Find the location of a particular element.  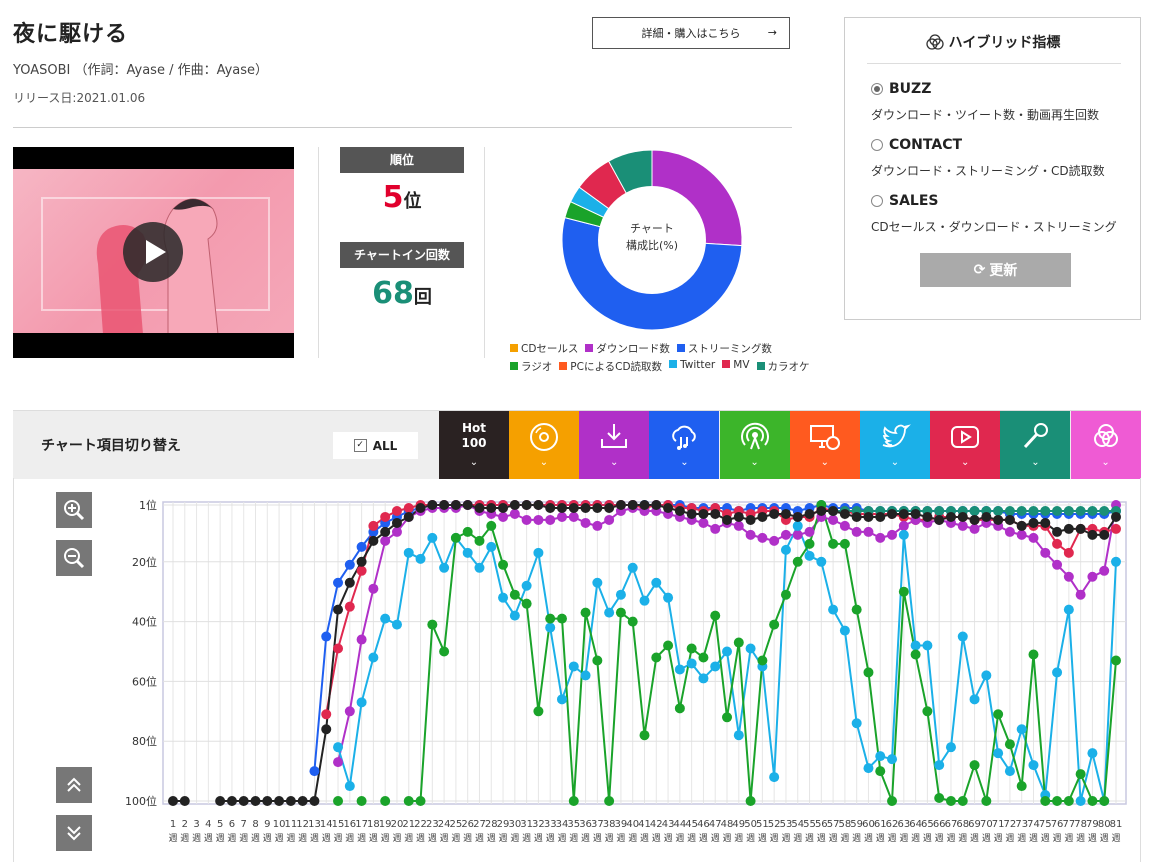

radio-icon is located at coordinates (877, 201).